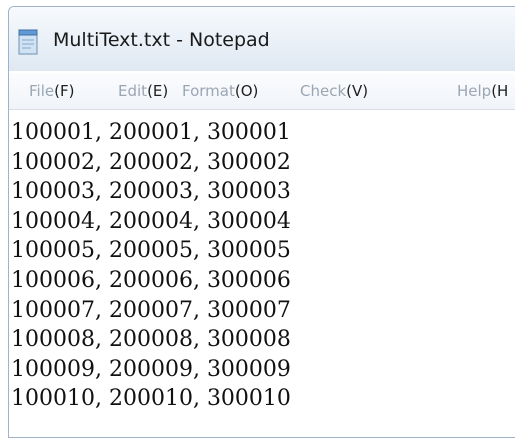 Image resolution: width=515 pixels, height=438 pixels. Describe the element at coordinates (357, 91) in the screenshot. I see `menu-check-key: (V)` at that location.